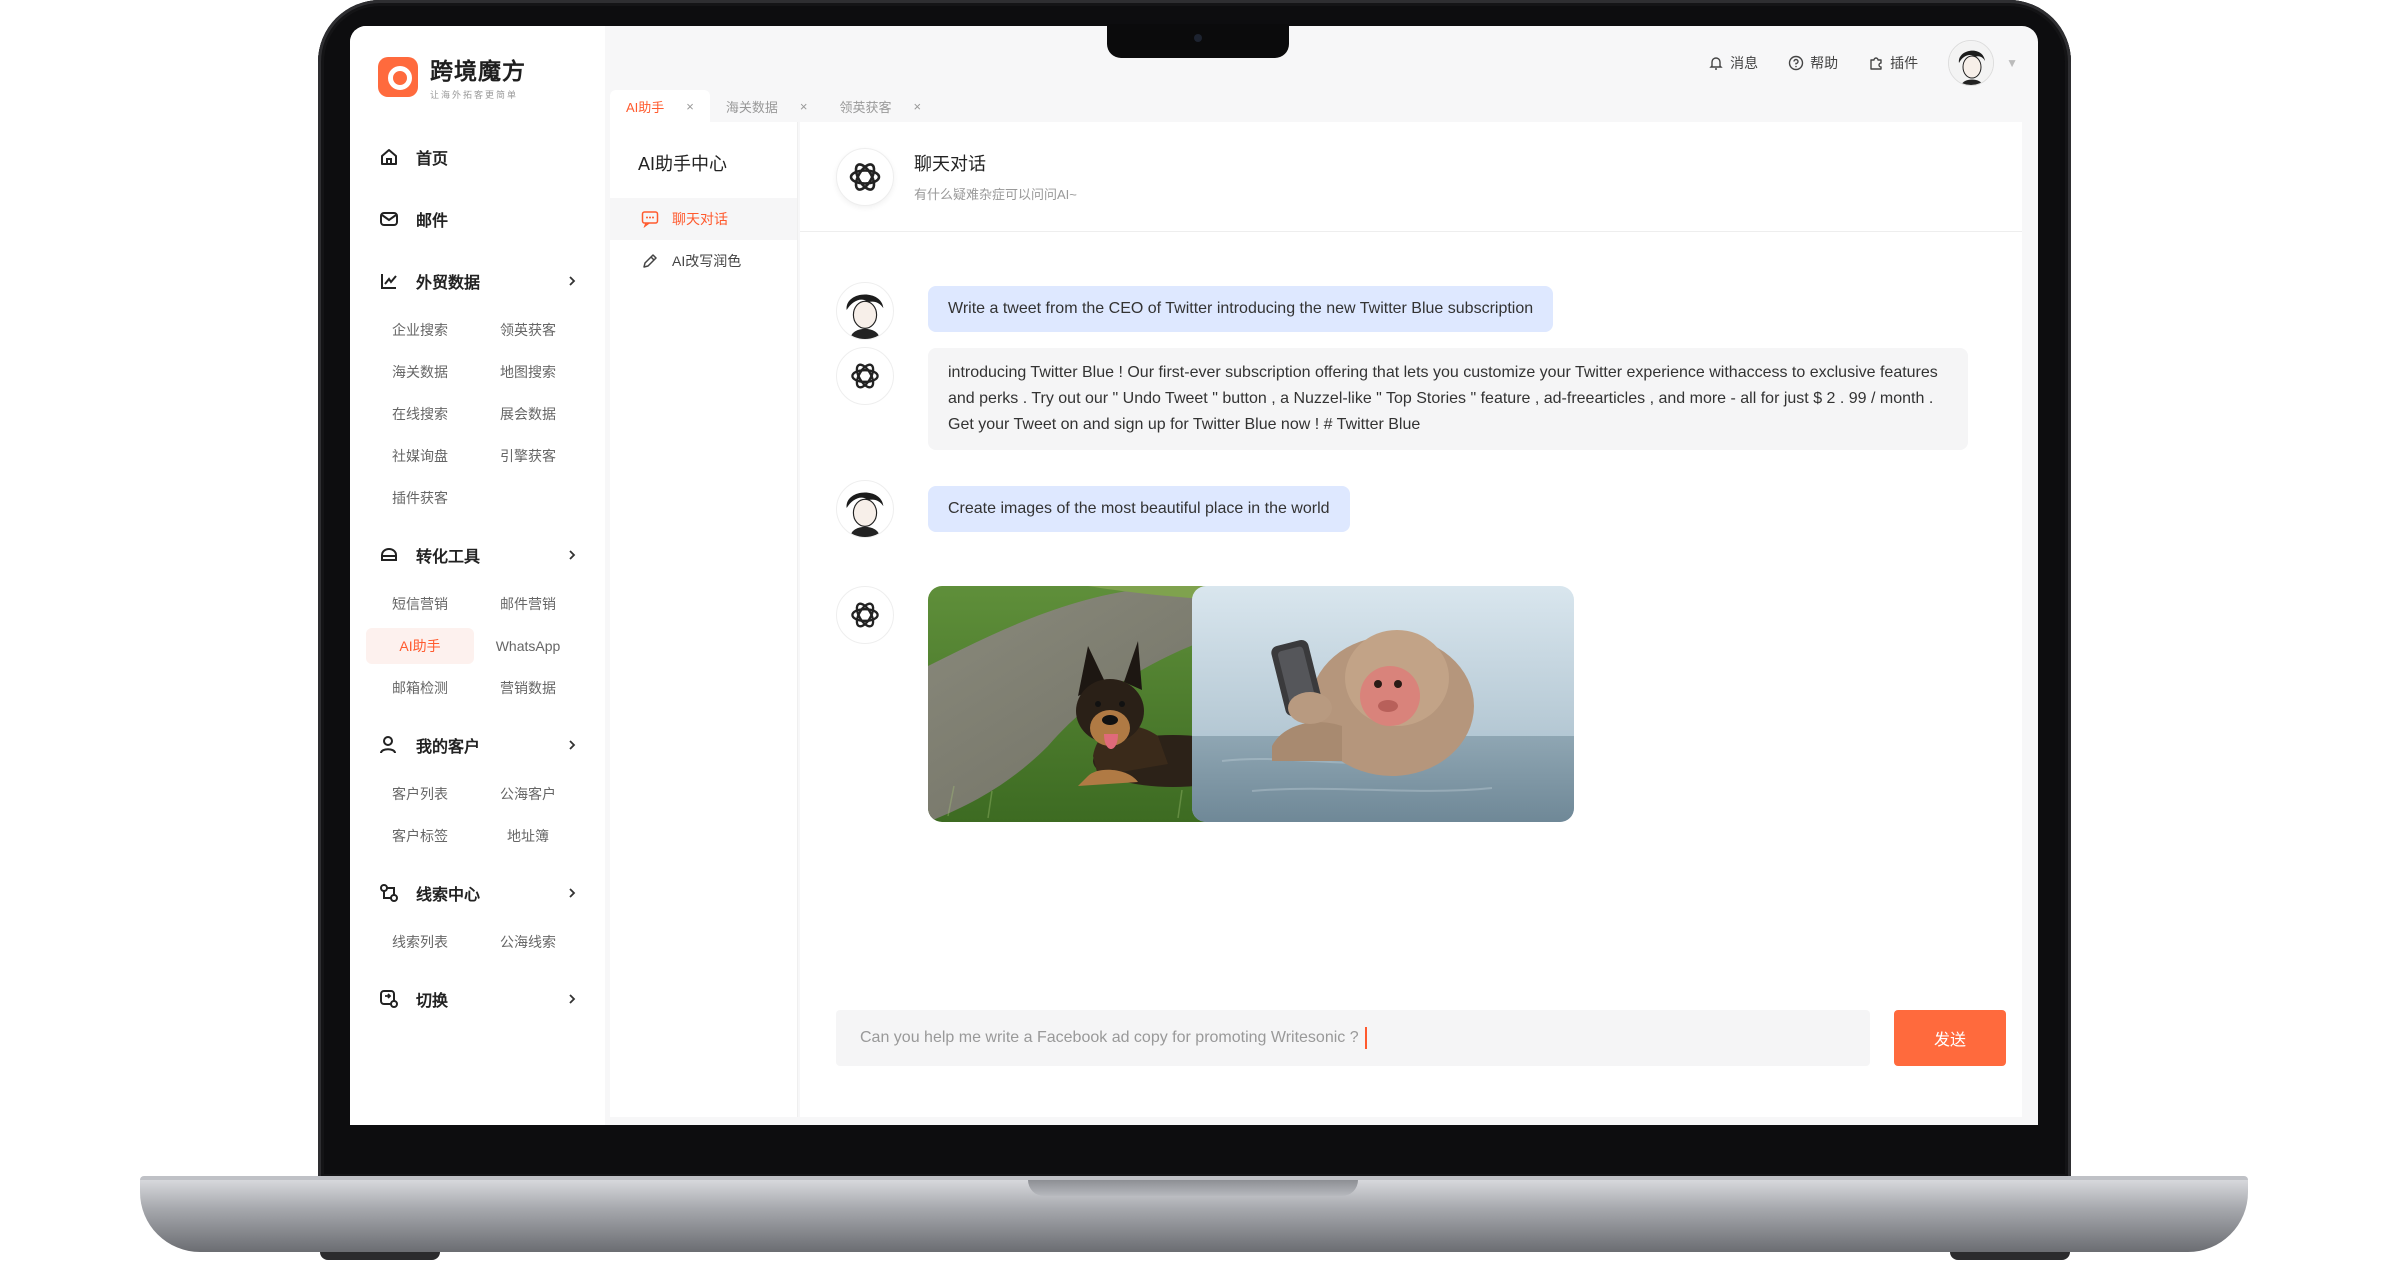  I want to click on sidebar-item-label: 线索中心, so click(448, 895).